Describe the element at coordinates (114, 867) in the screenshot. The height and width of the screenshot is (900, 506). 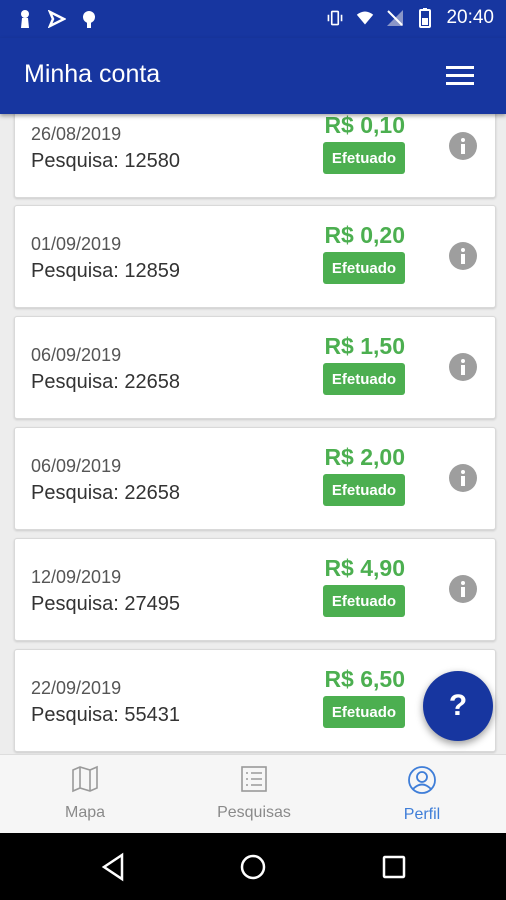
I see `back-icon` at that location.